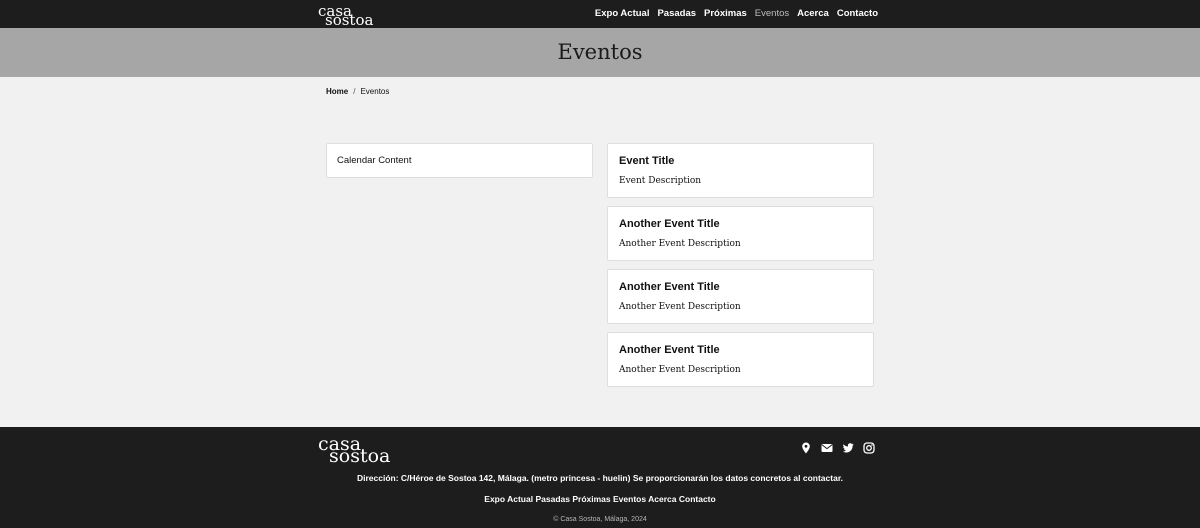 This screenshot has height=528, width=1200. What do you see at coordinates (806, 447) in the screenshot?
I see `map-pin-icon` at bounding box center [806, 447].